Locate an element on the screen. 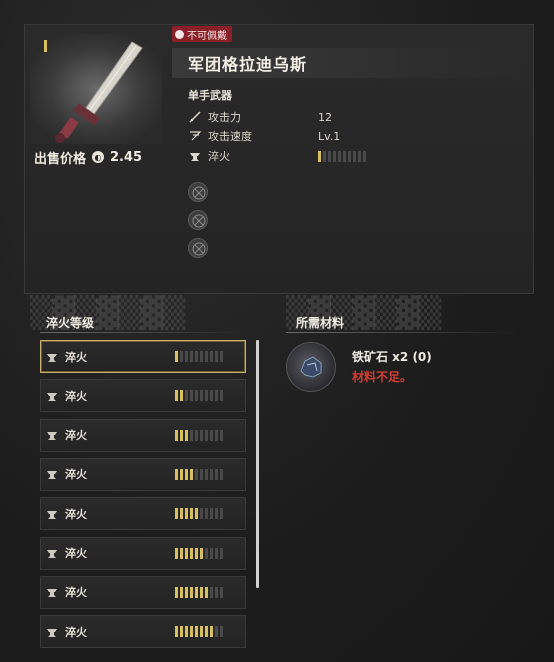  badge-label: 不可佩戴 is located at coordinates (207, 36).